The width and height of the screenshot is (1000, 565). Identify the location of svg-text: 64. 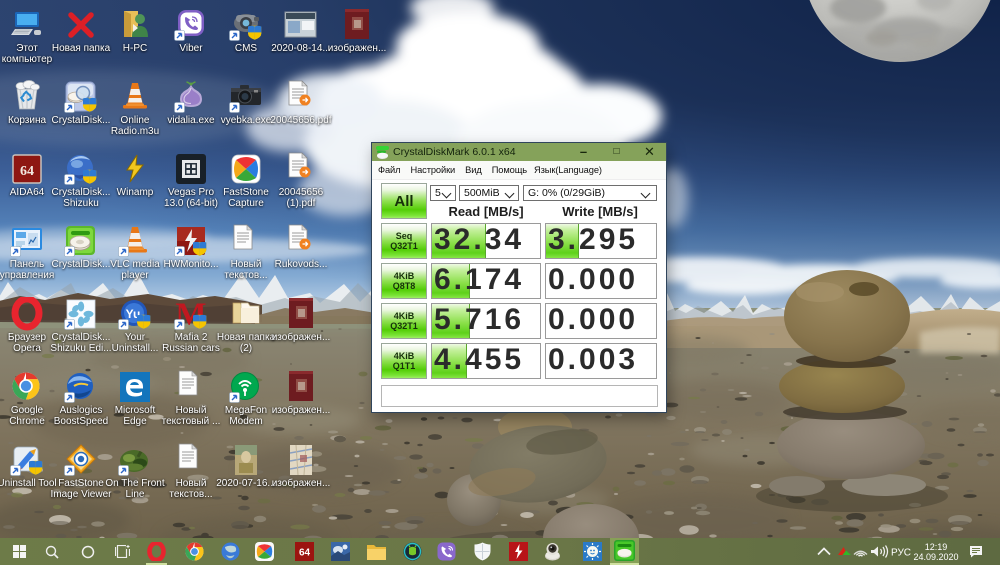
(27, 171).